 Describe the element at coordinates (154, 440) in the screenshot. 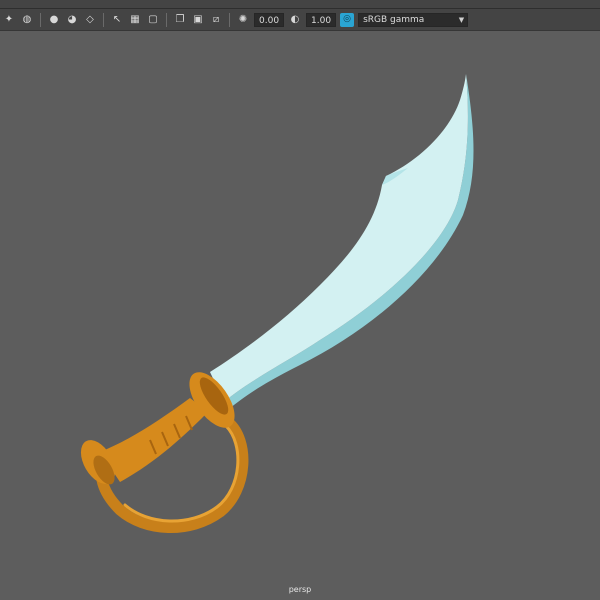

I see `grip` at that location.